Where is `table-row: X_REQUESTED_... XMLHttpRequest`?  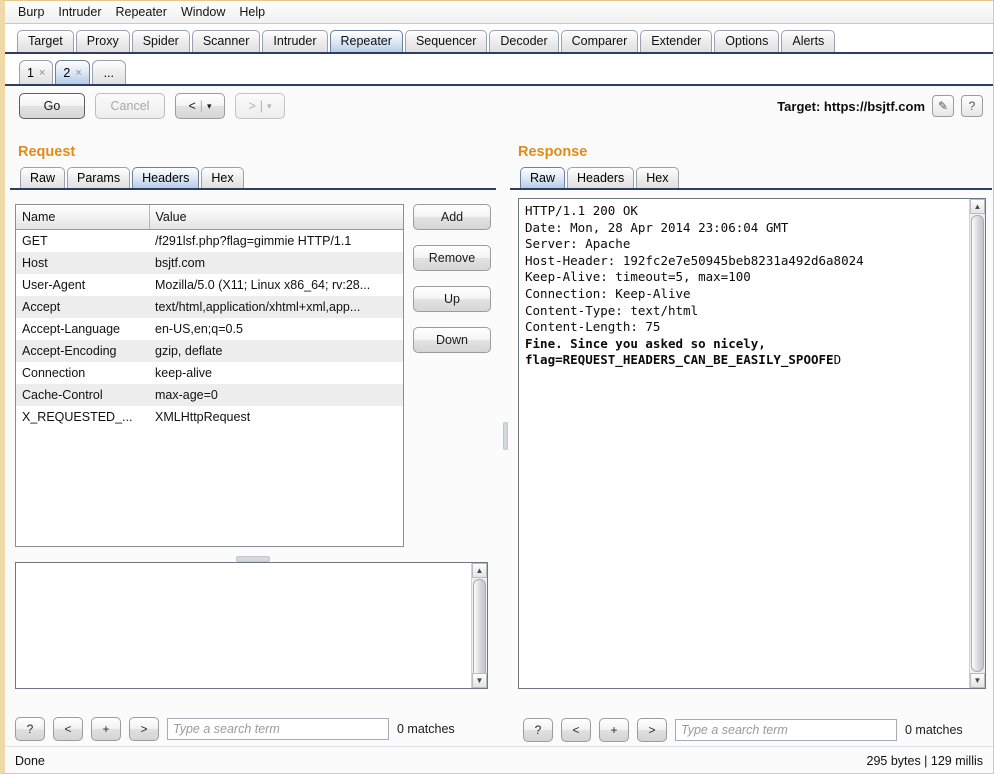 table-row: X_REQUESTED_... XMLHttpRequest is located at coordinates (209, 417).